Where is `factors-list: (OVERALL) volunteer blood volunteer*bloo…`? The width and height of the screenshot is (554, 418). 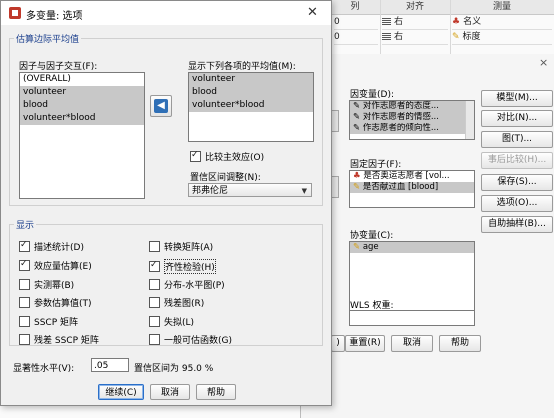
factors-list: (OVERALL) volunteer blood volunteer*bloo… is located at coordinates (82, 135).